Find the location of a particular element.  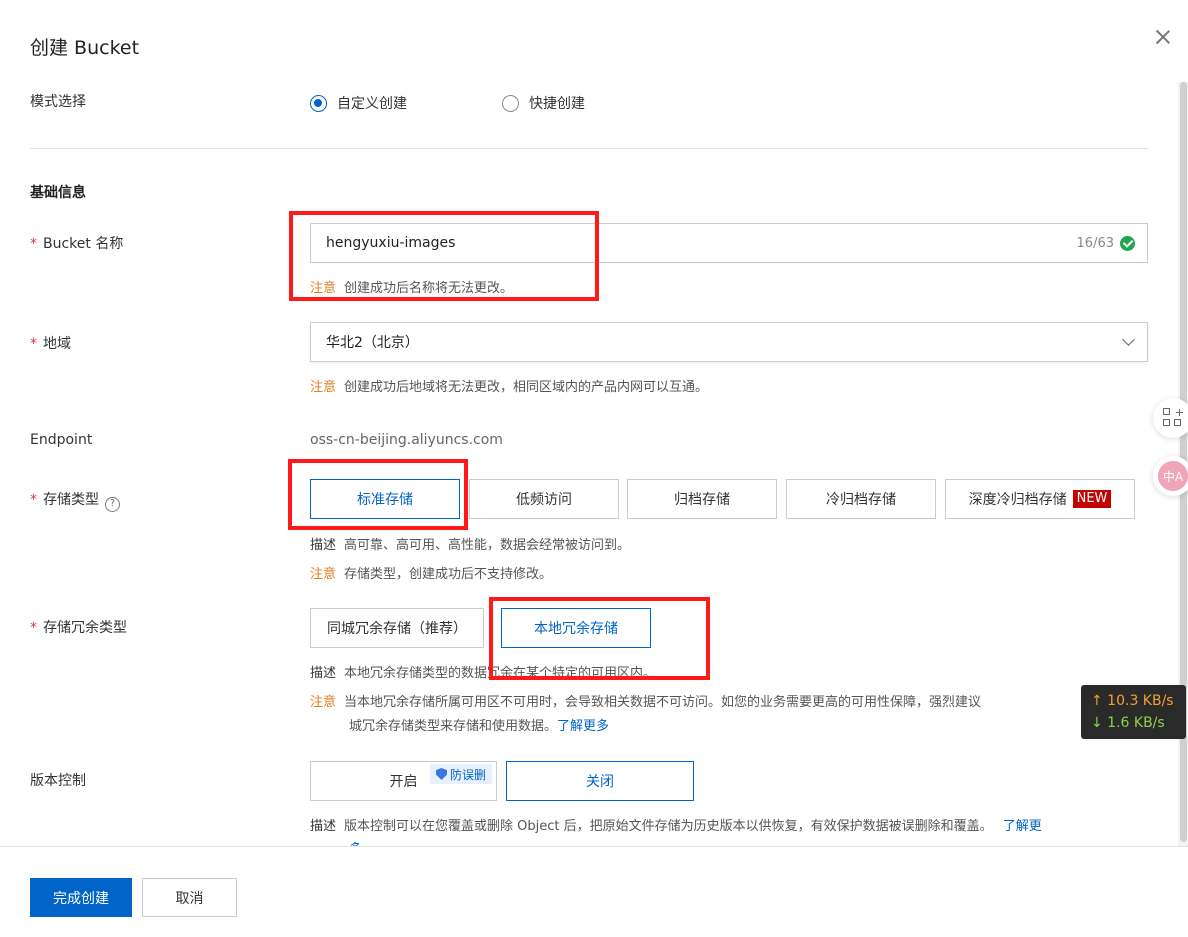

region-label: * 地域 is located at coordinates (50, 343).